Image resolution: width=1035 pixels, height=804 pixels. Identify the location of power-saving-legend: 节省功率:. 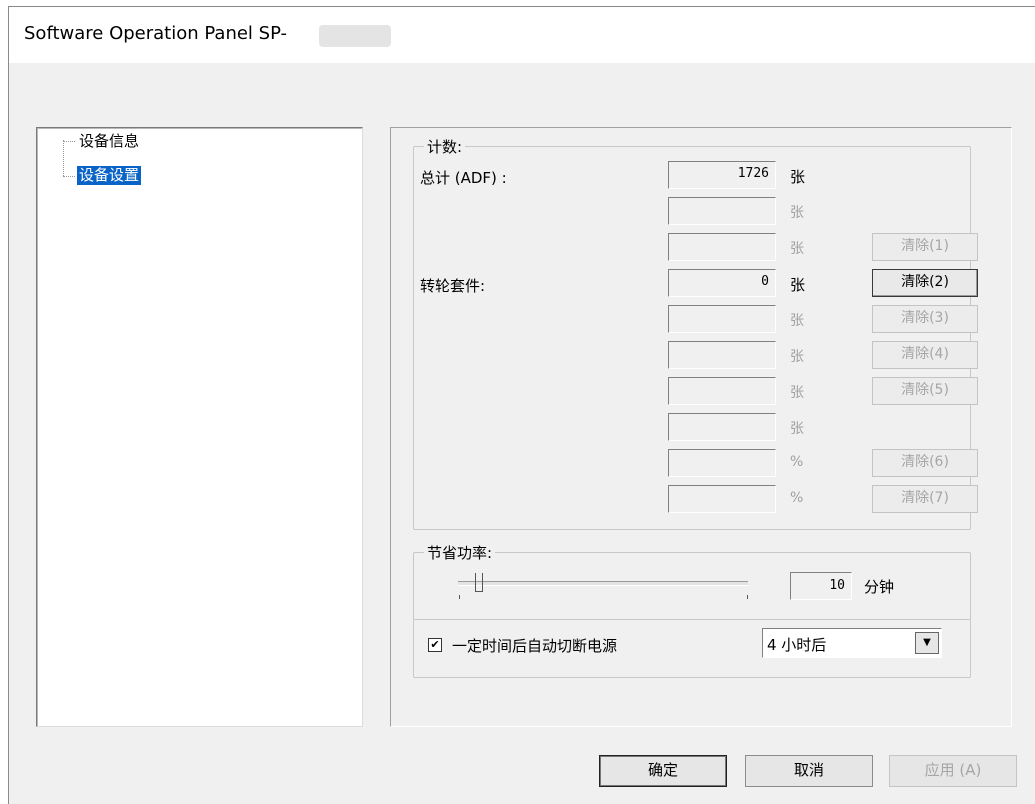
(460, 552).